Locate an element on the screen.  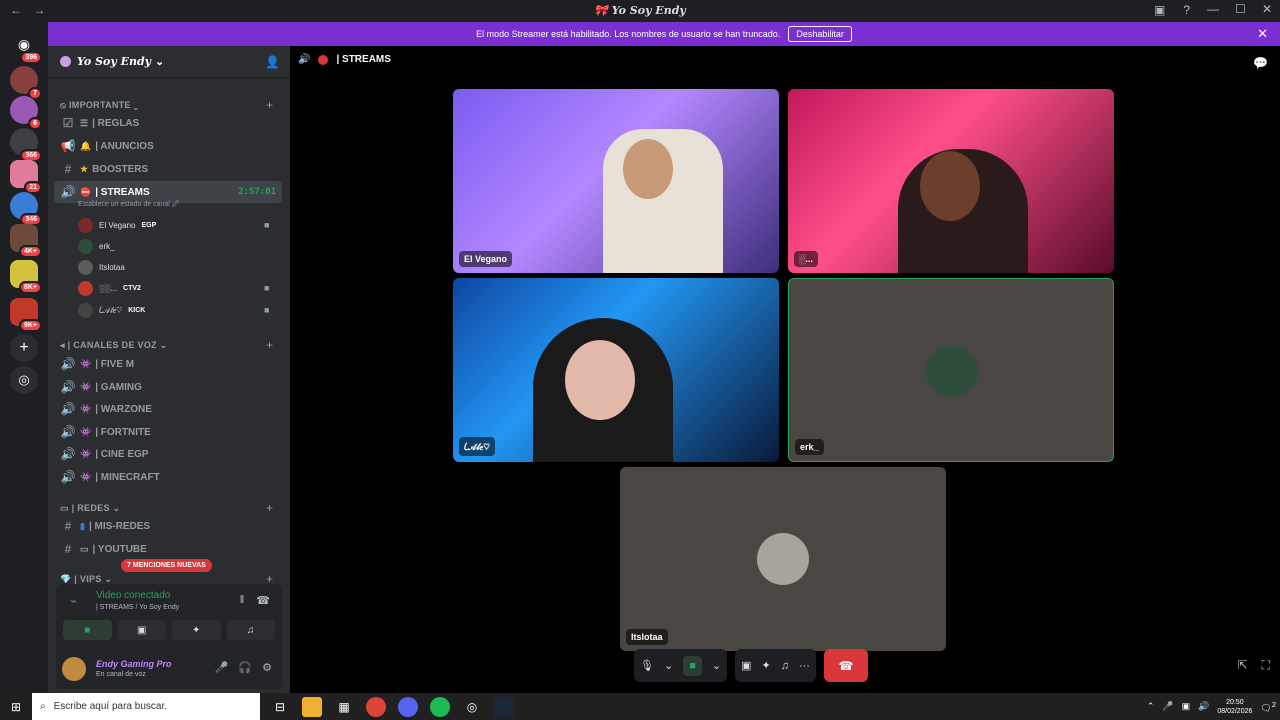
close-icon: ✕ is located at coordinates (1262, 34).